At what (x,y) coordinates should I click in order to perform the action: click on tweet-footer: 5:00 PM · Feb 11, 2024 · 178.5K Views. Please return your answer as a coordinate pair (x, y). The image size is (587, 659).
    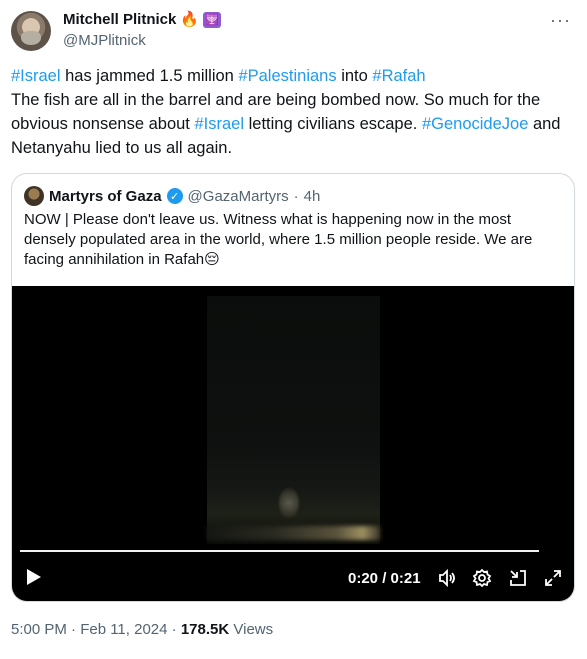
    Looking at the image, I should click on (142, 629).